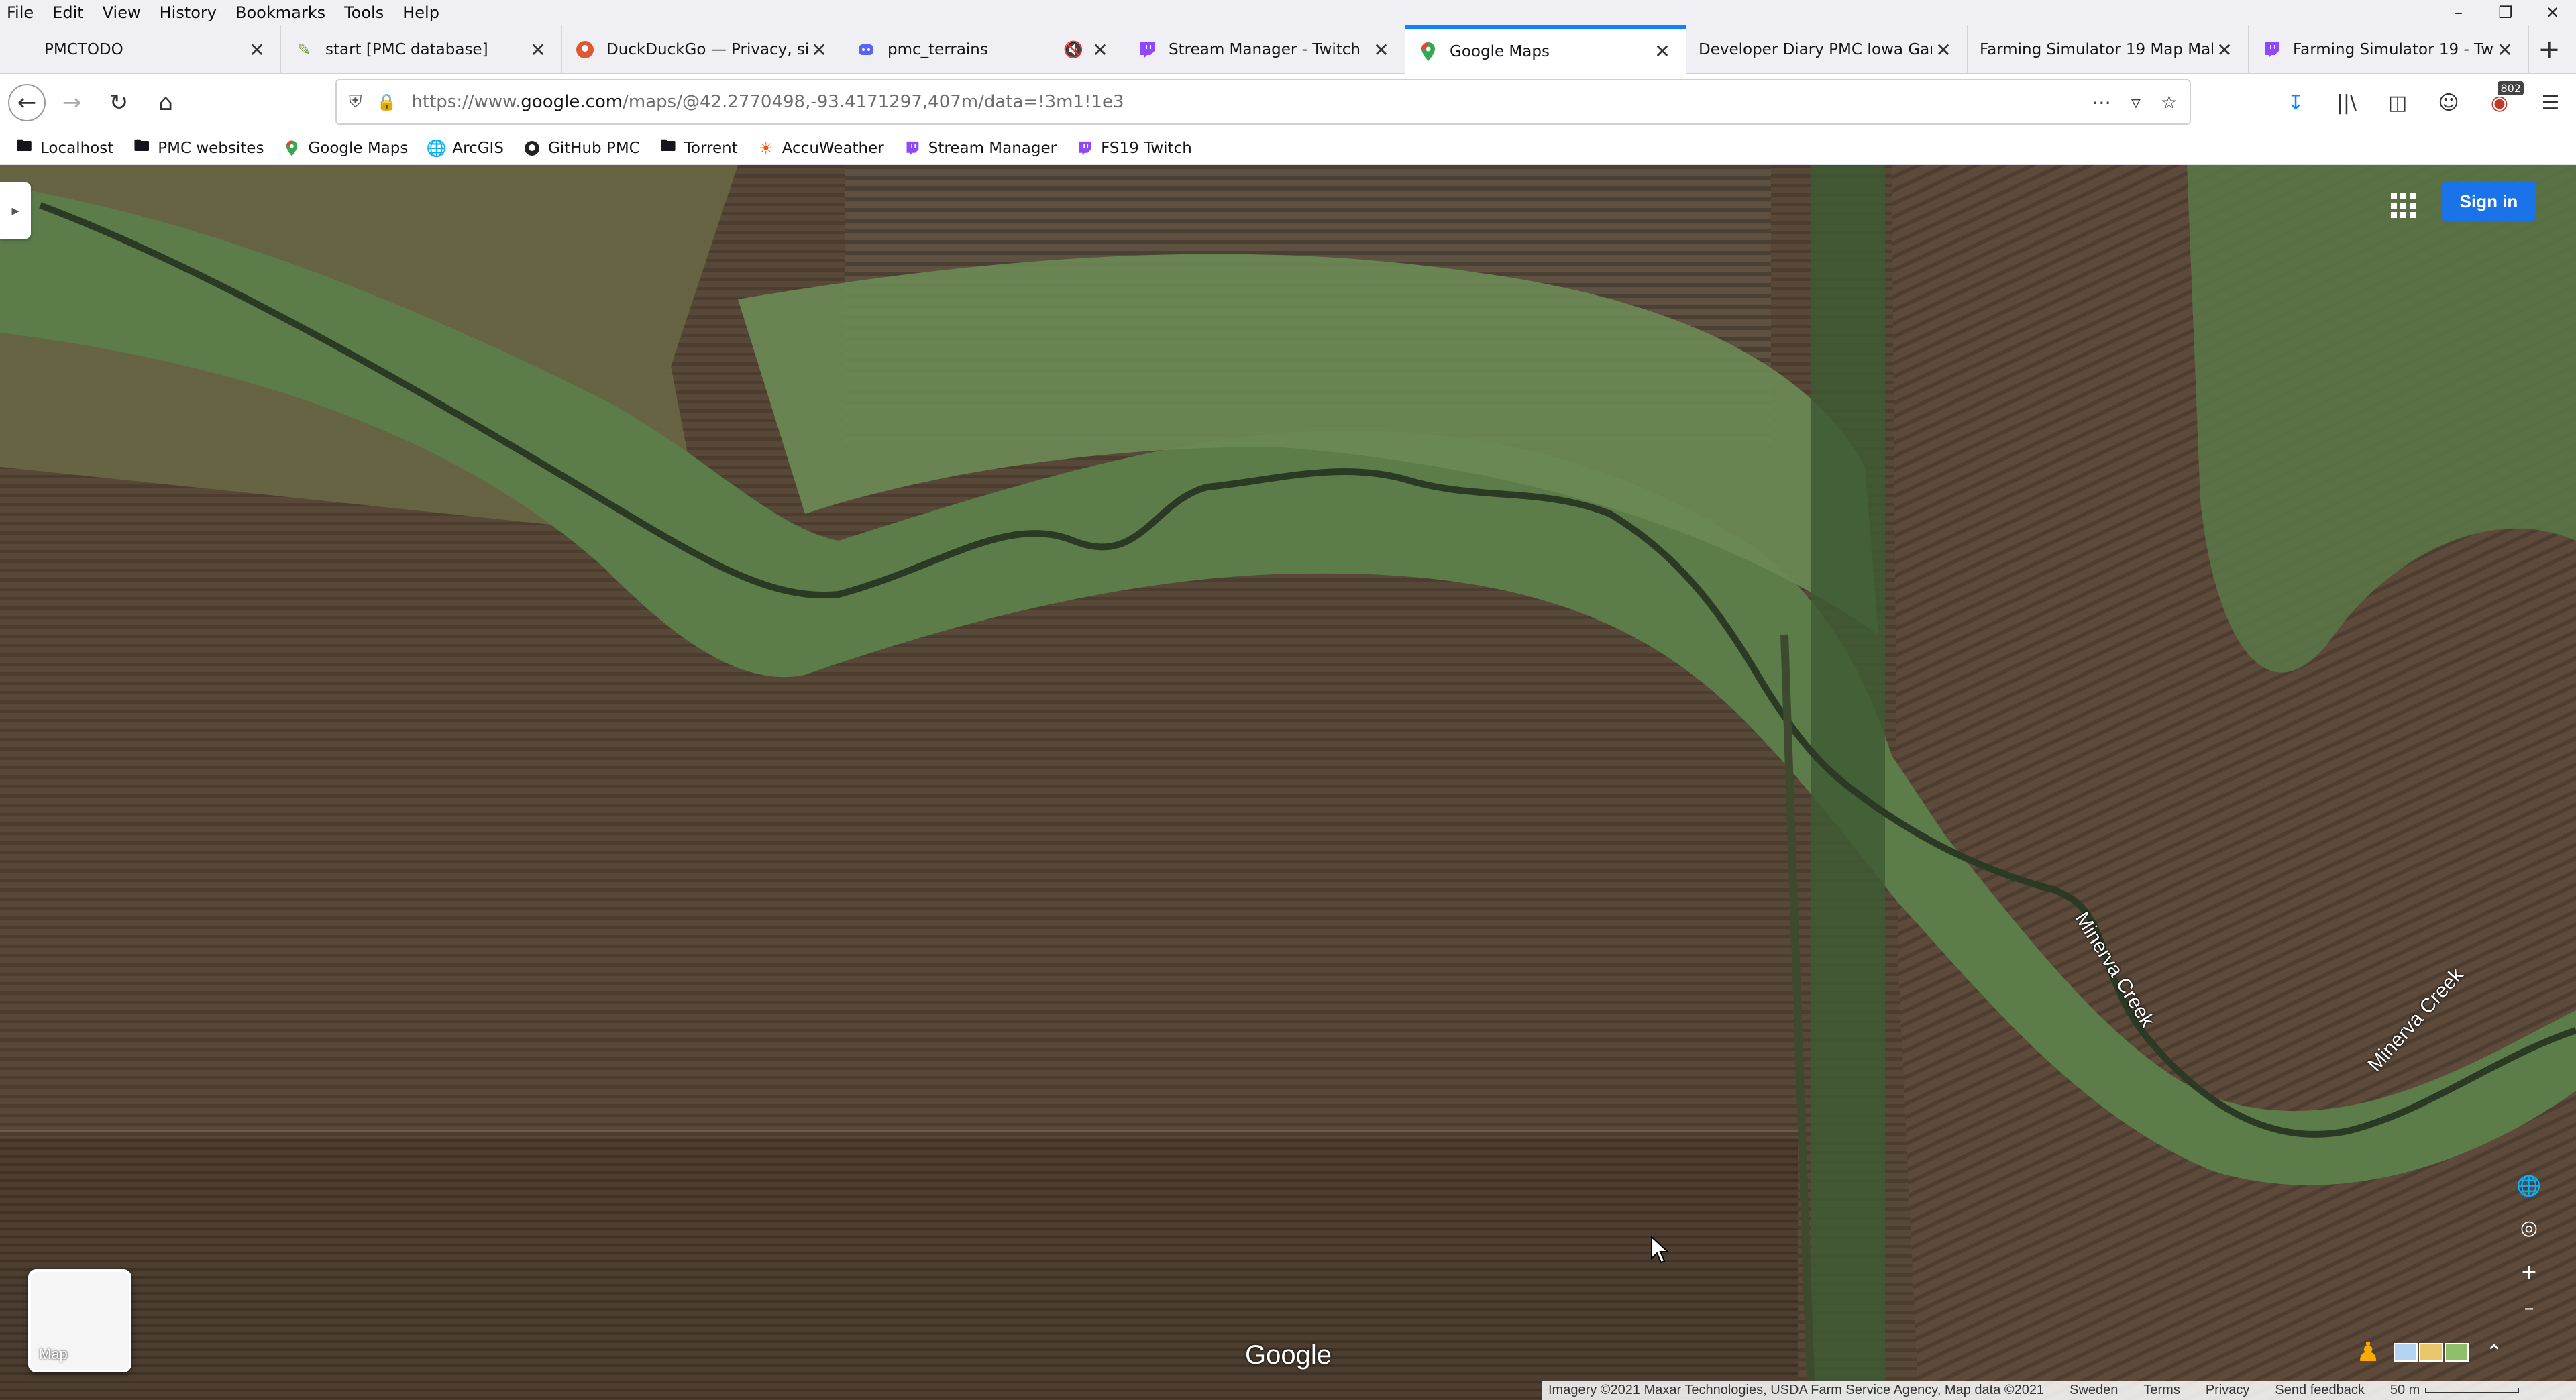 This screenshot has width=2576, height=1400. Describe the element at coordinates (280, 12) in the screenshot. I see `menu-bookmarks: Bookmarks` at that location.